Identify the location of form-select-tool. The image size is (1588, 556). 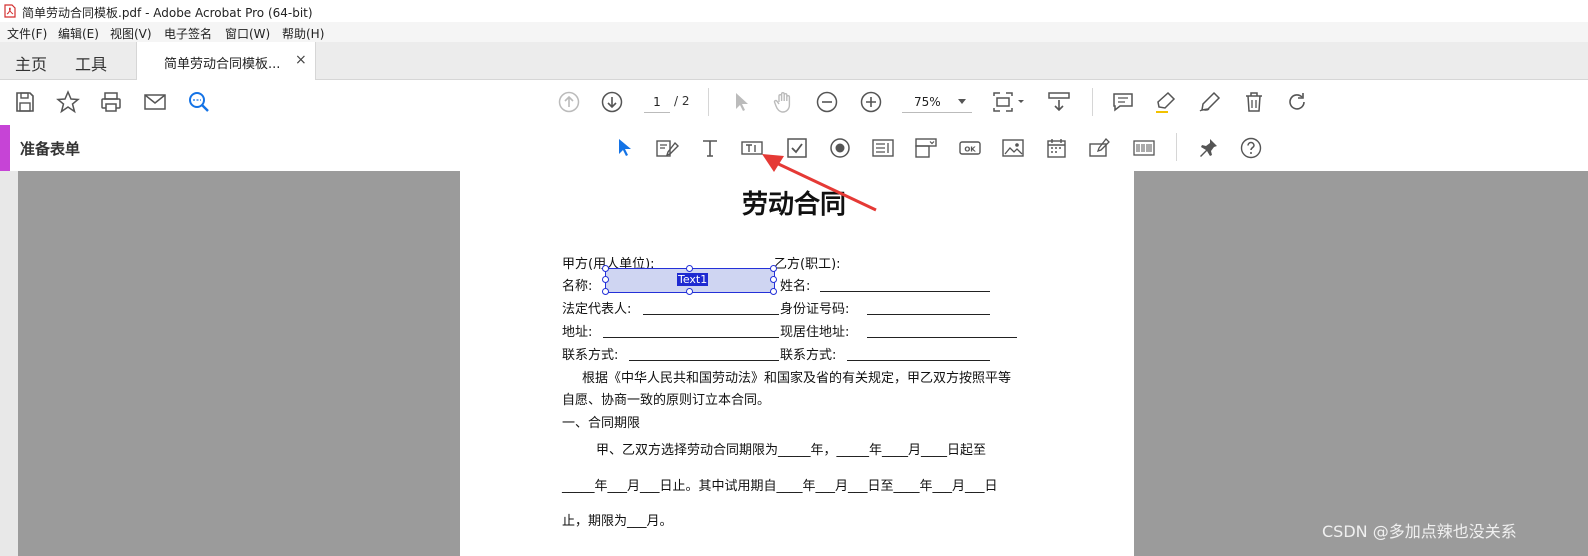
(624, 148).